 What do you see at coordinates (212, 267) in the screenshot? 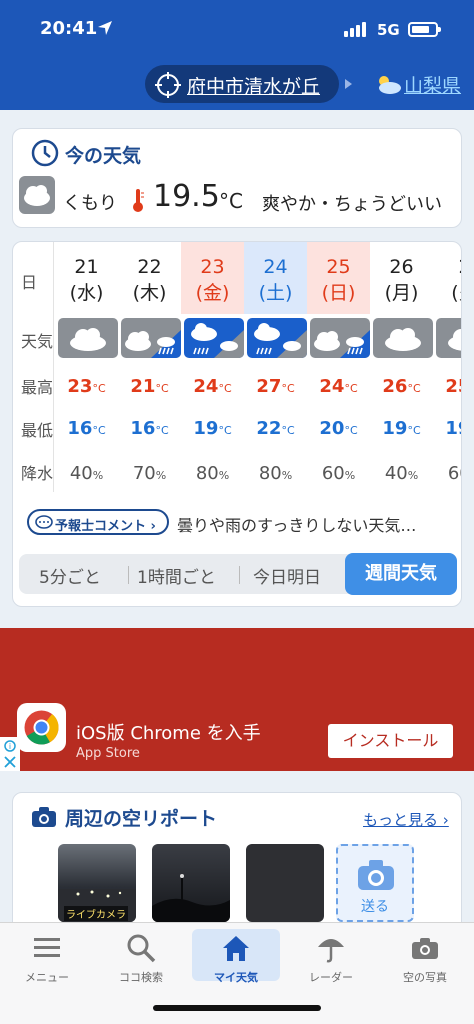
I see `day-date: 23` at bounding box center [212, 267].